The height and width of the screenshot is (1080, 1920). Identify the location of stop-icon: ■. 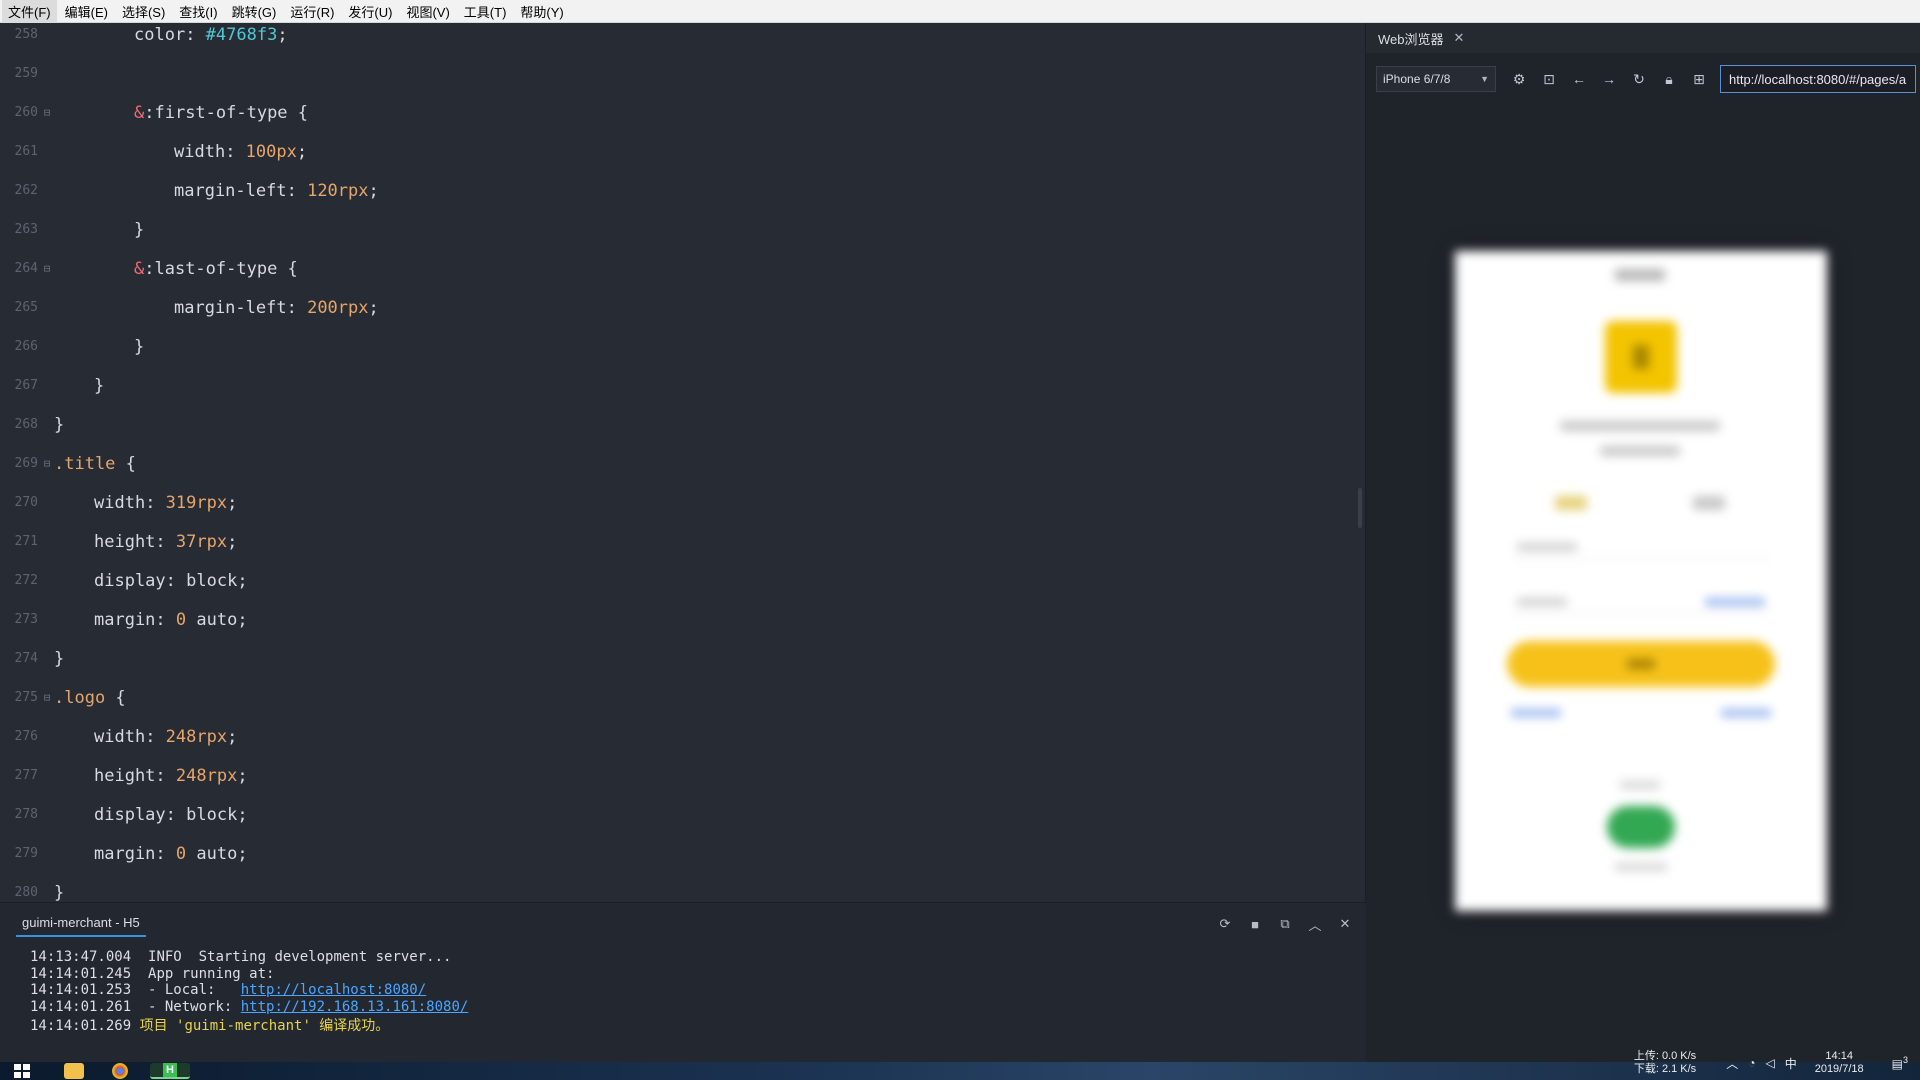
(1255, 924).